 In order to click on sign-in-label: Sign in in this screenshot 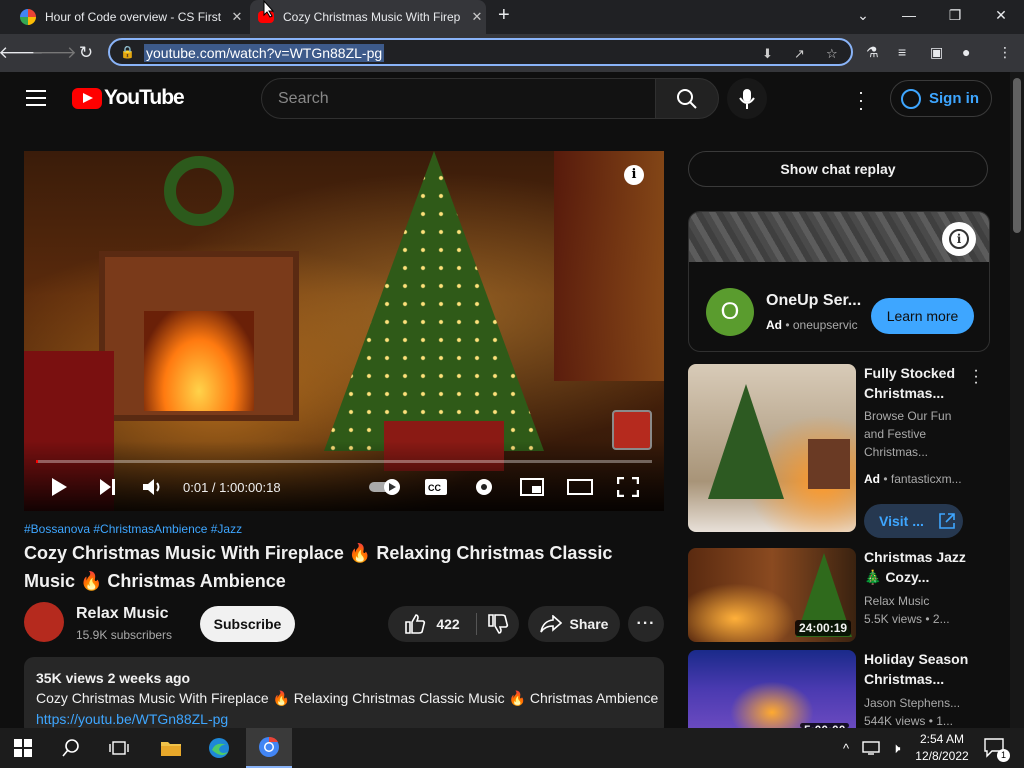, I will do `click(954, 98)`.